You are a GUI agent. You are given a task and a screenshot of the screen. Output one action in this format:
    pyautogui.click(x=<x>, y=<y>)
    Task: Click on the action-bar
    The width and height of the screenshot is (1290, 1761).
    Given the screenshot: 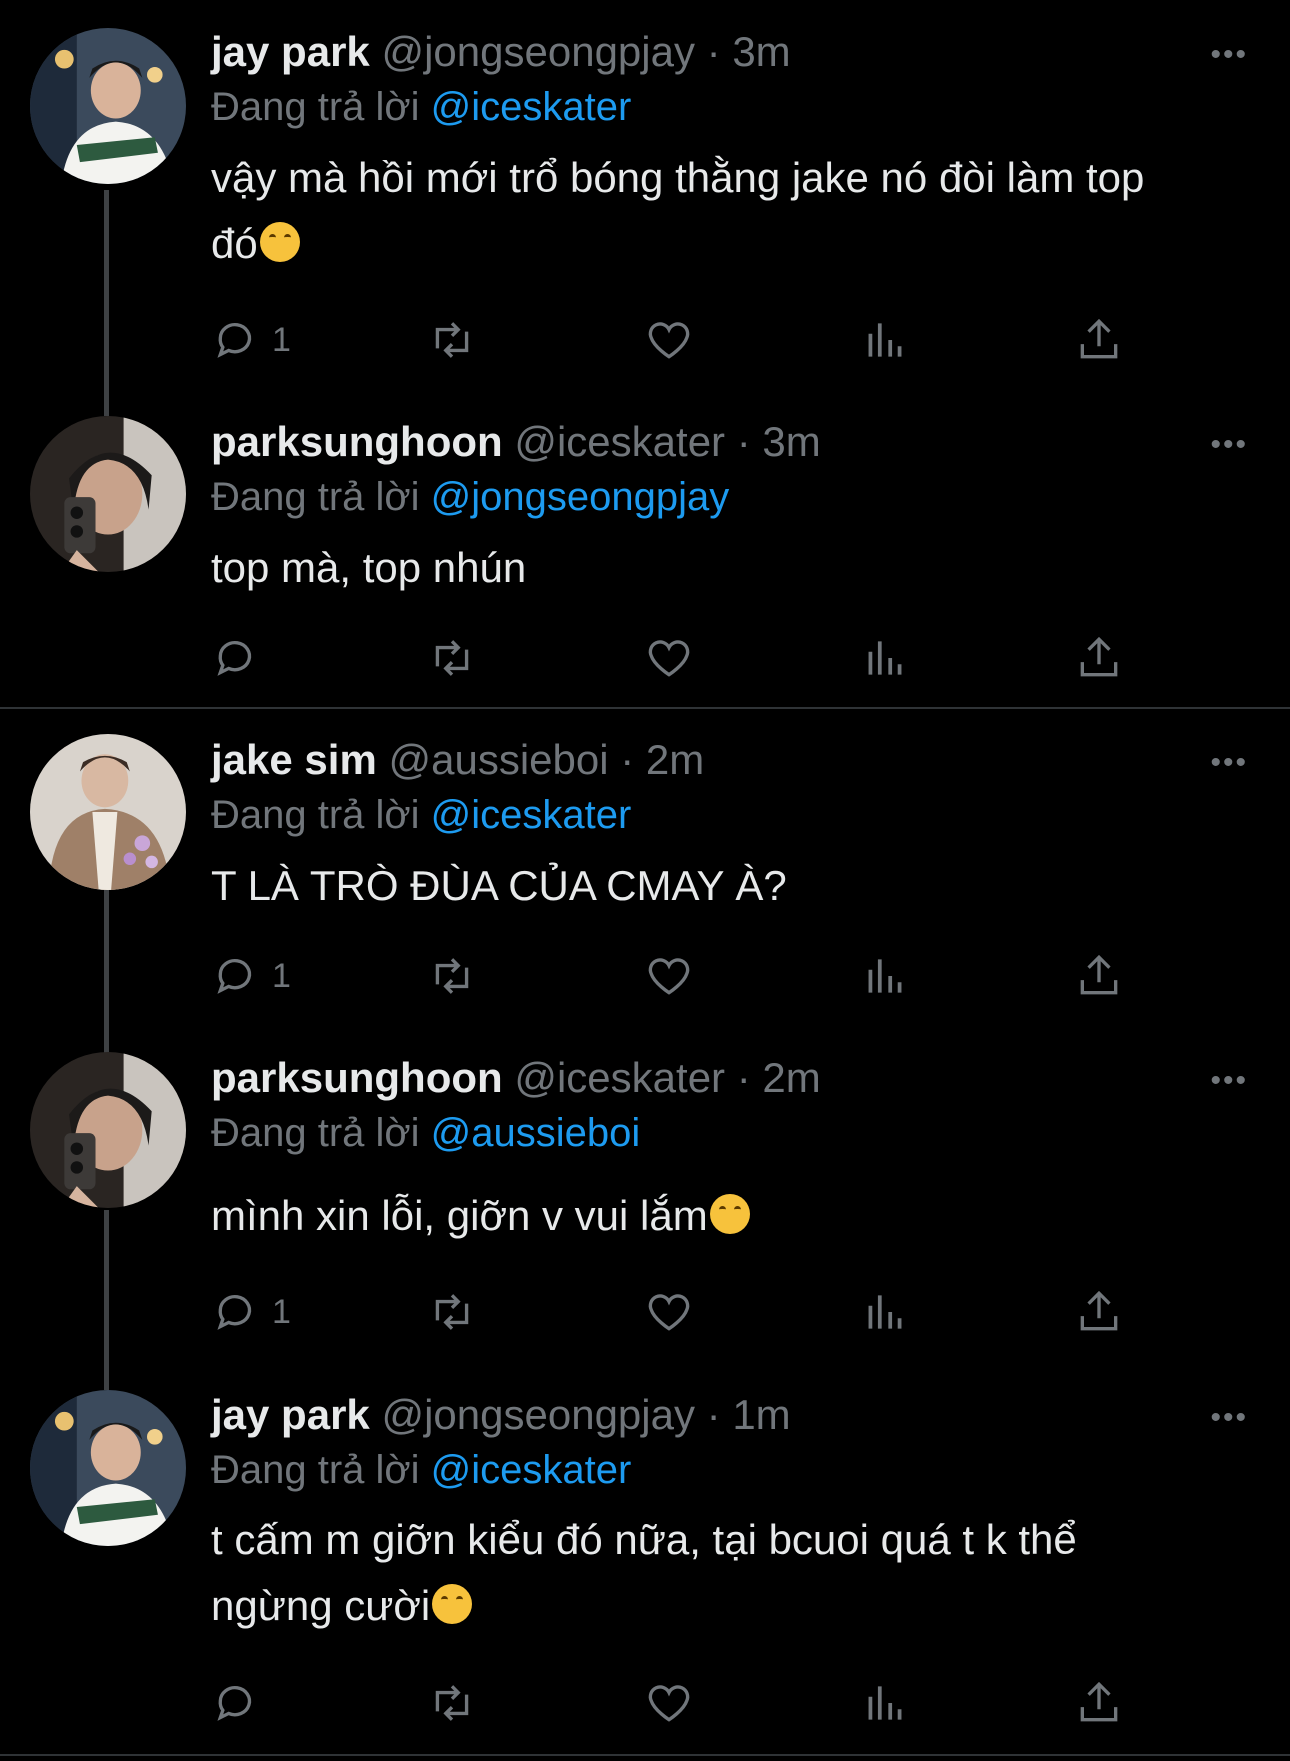 What is the action you would take?
    pyautogui.click(x=645, y=1703)
    